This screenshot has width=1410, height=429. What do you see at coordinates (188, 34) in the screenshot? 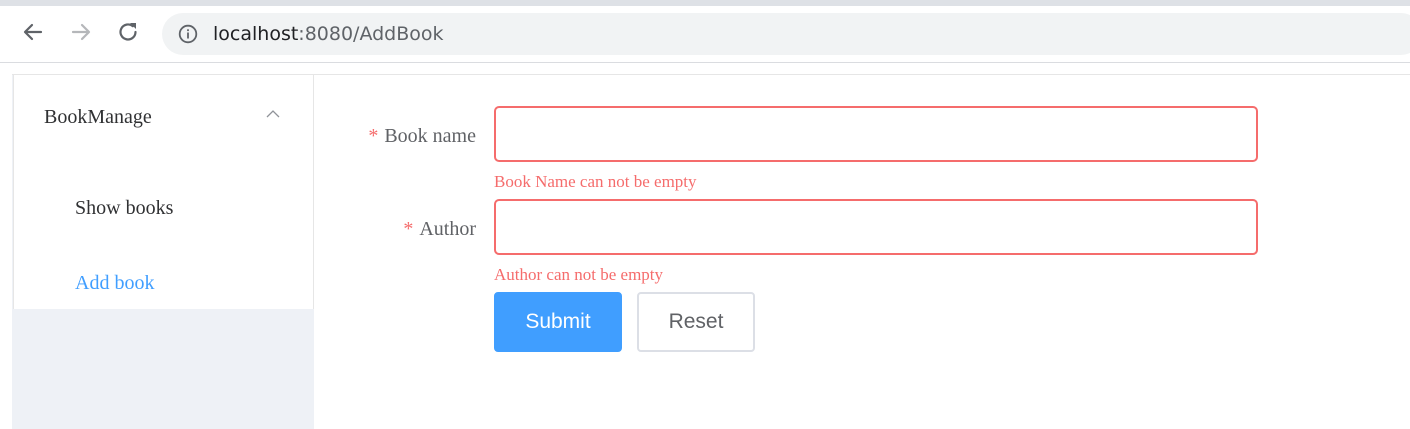
I see `info-icon` at bounding box center [188, 34].